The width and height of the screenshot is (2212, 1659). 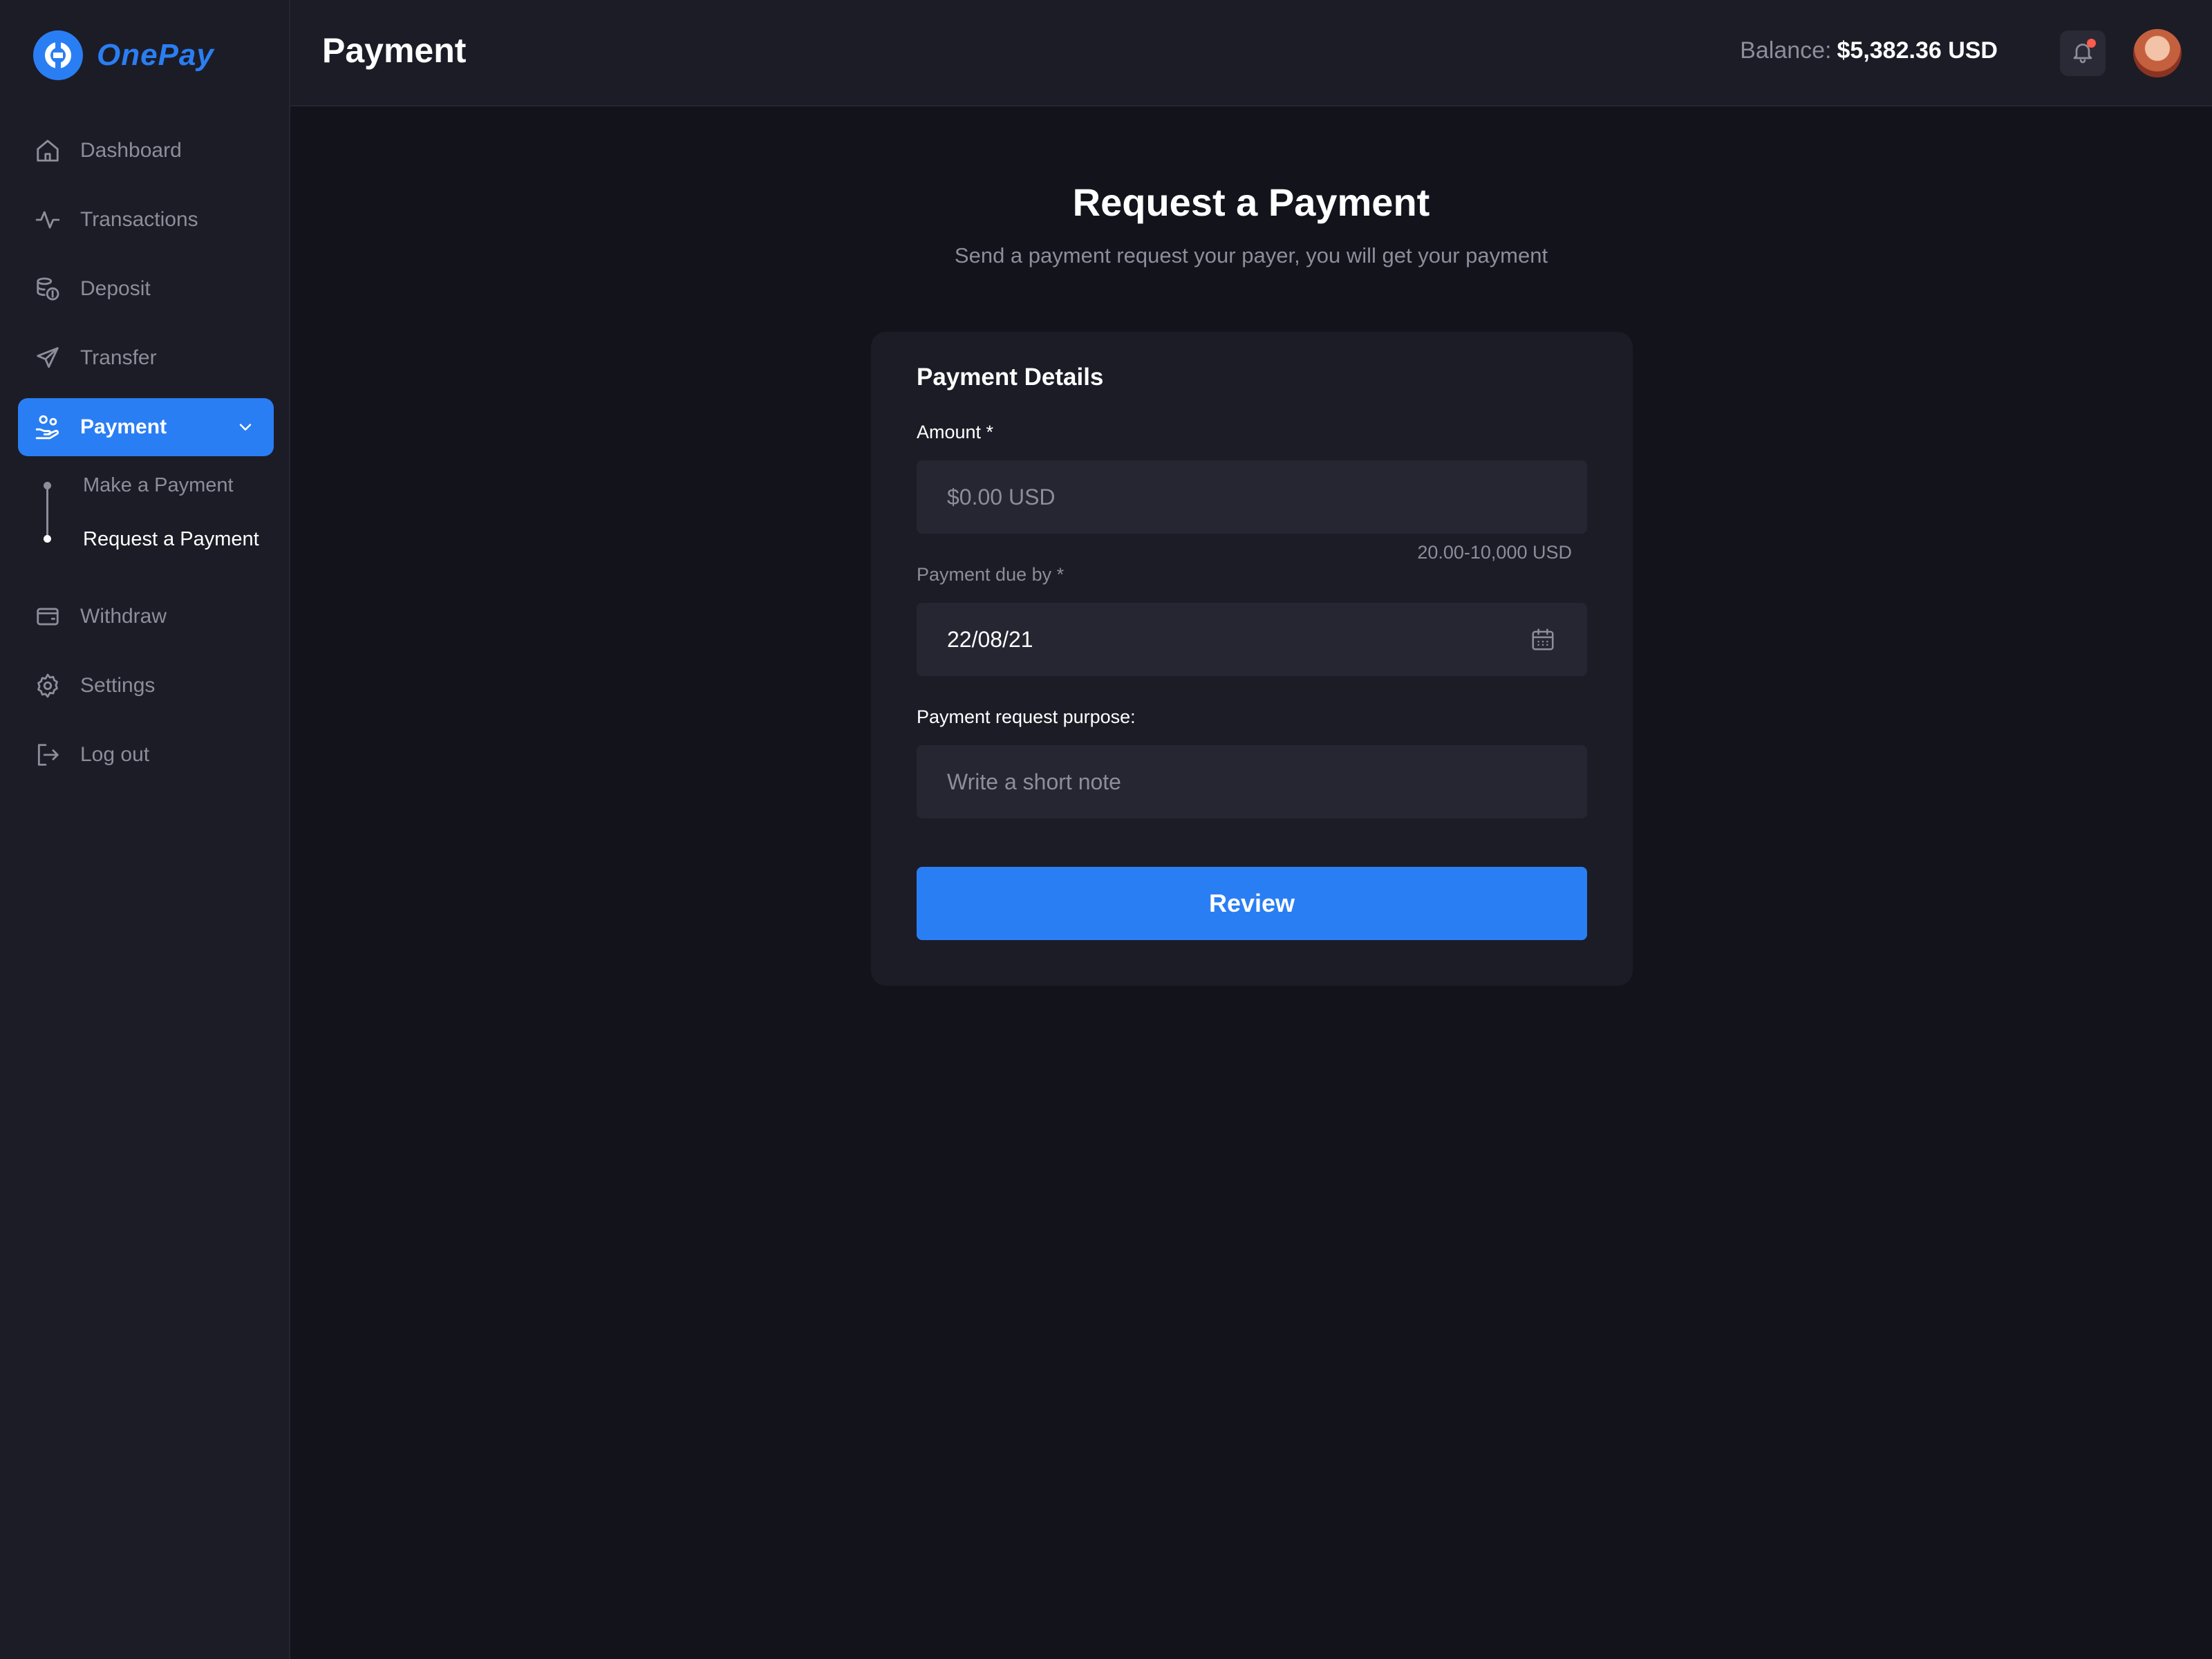 What do you see at coordinates (48, 685) in the screenshot?
I see `gear-icon` at bounding box center [48, 685].